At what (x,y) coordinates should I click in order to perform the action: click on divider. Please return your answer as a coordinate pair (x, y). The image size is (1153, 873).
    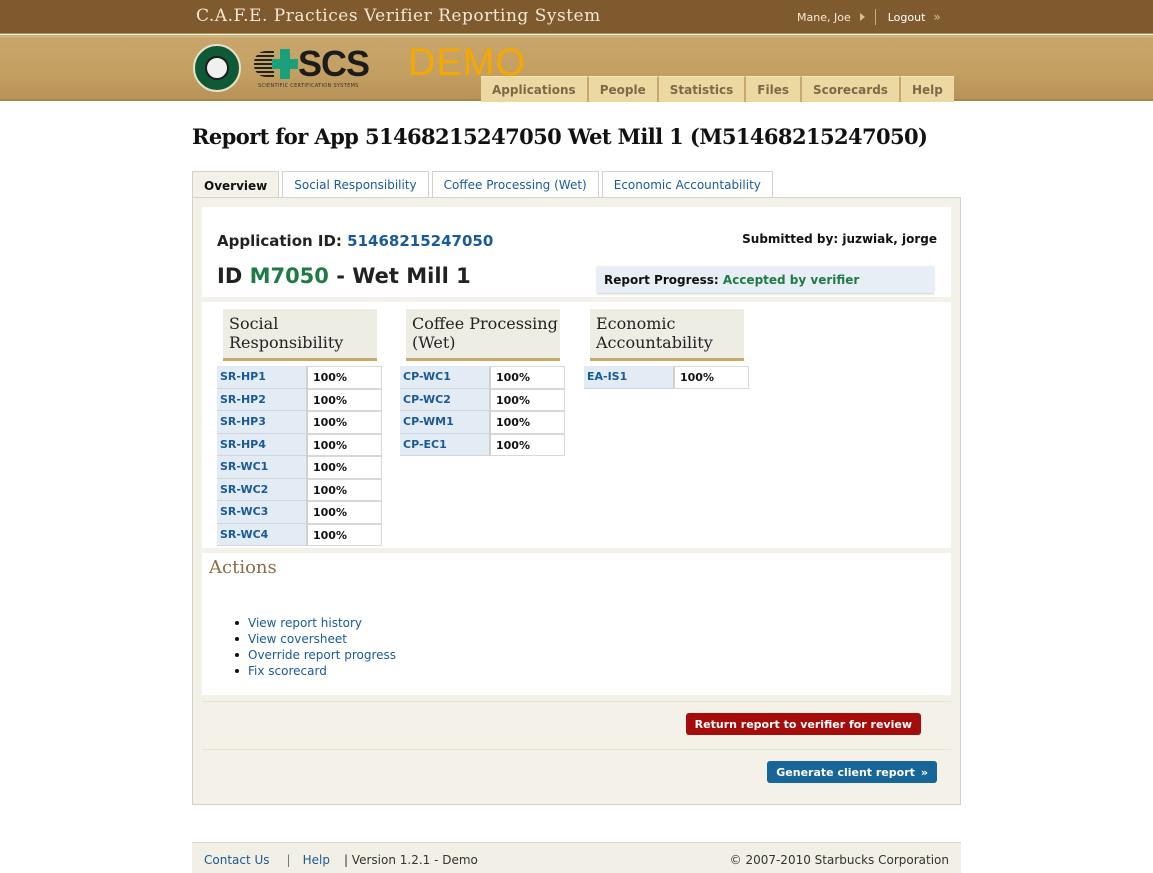
    Looking at the image, I should click on (875, 17).